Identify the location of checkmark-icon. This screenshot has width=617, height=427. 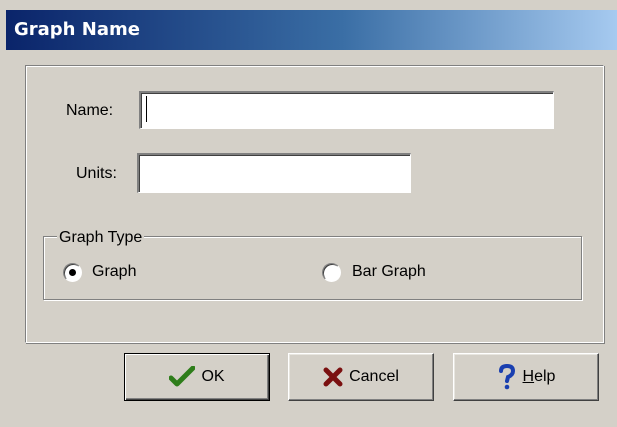
(182, 377).